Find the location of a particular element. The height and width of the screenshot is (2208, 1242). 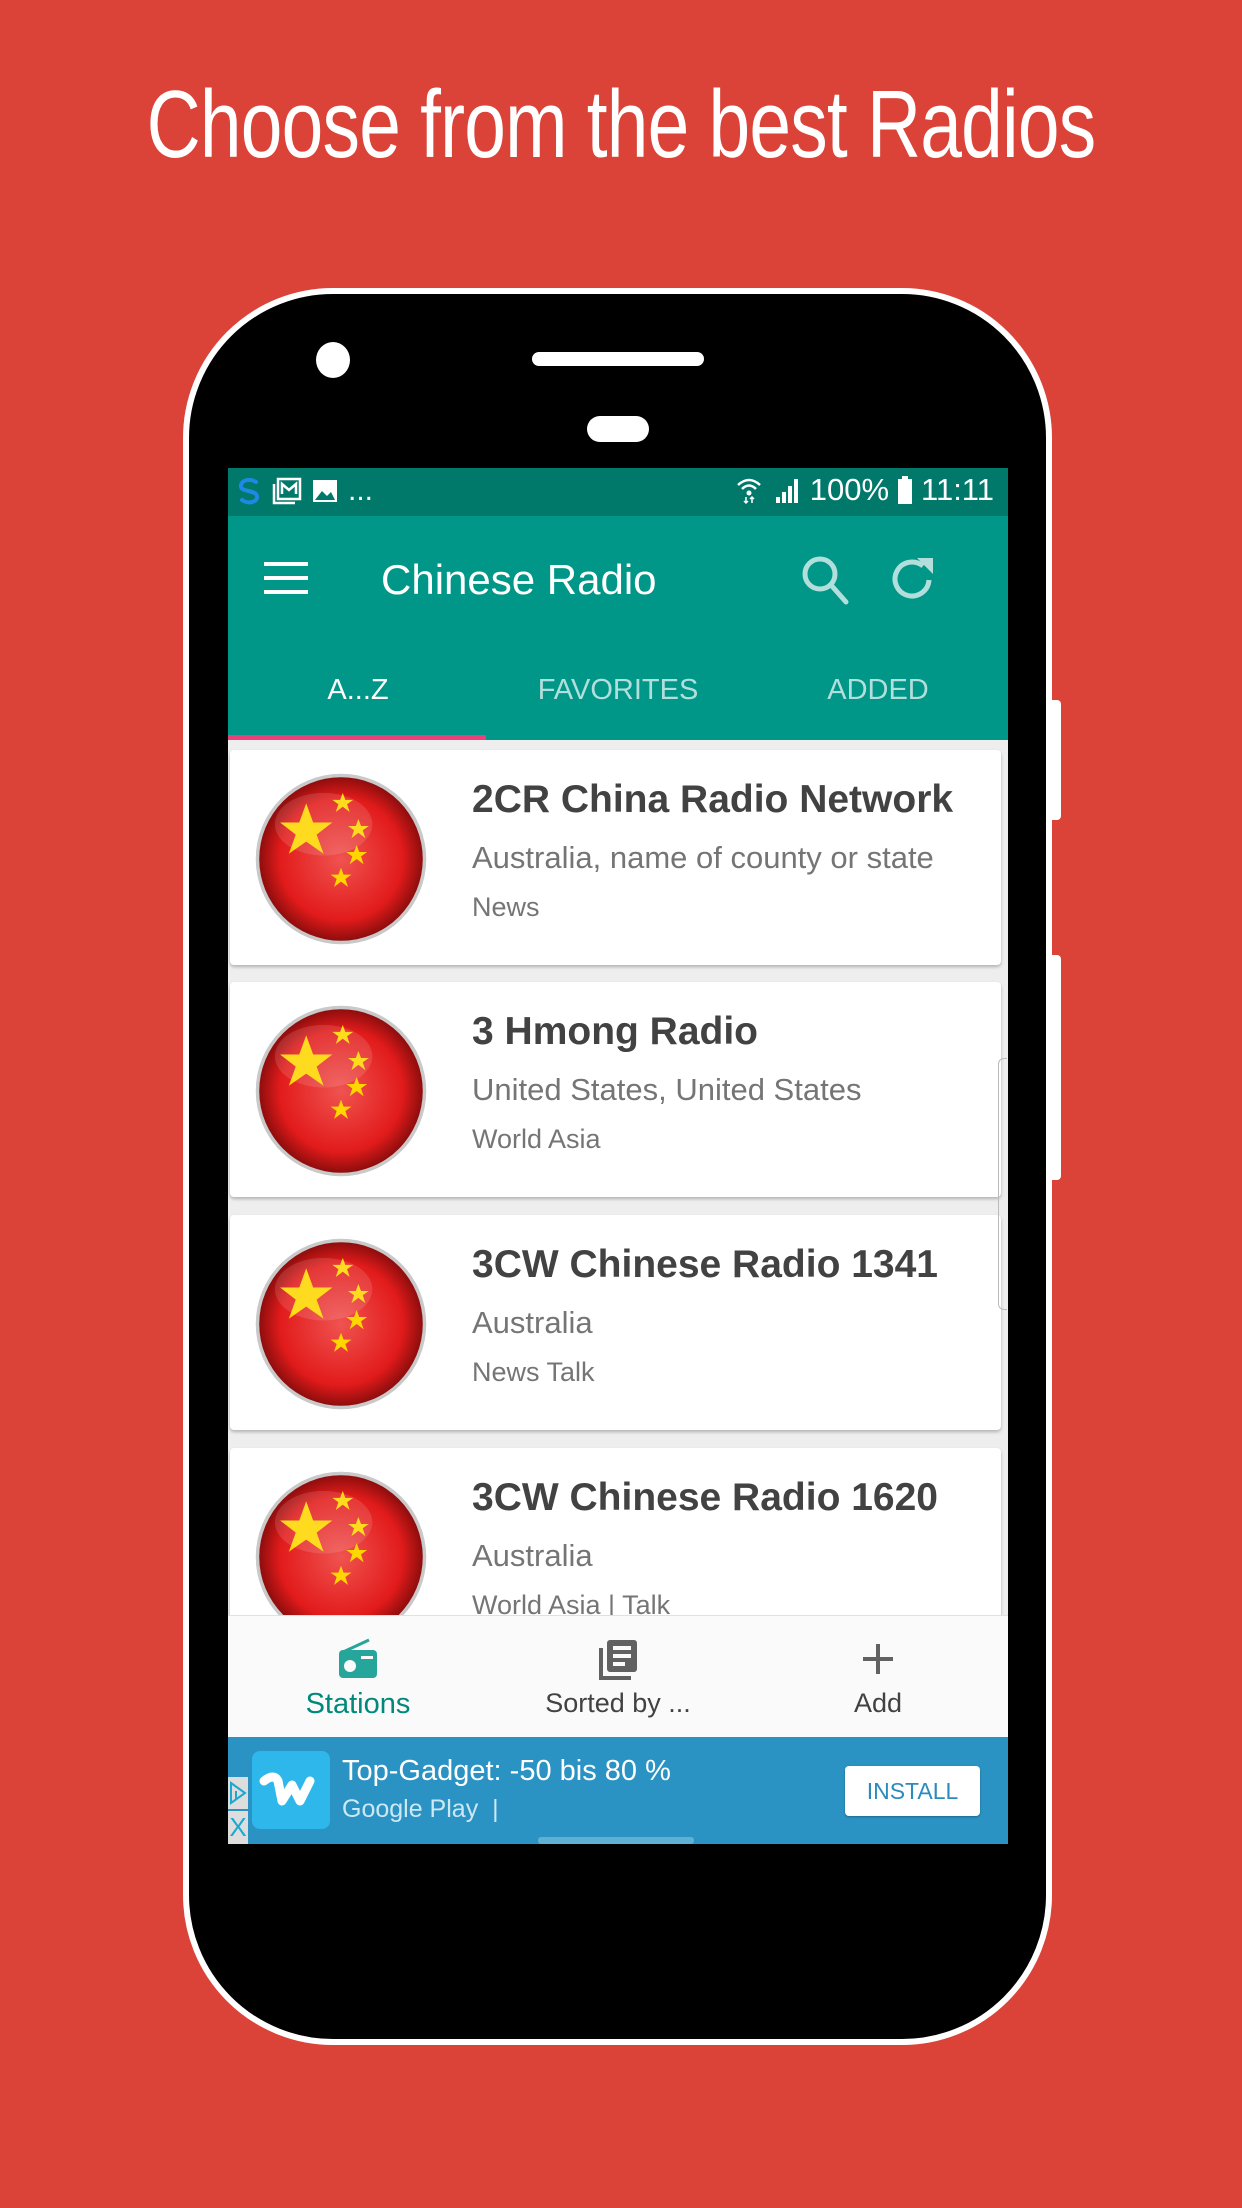

tab-a-z: A...Z is located at coordinates (358, 692).